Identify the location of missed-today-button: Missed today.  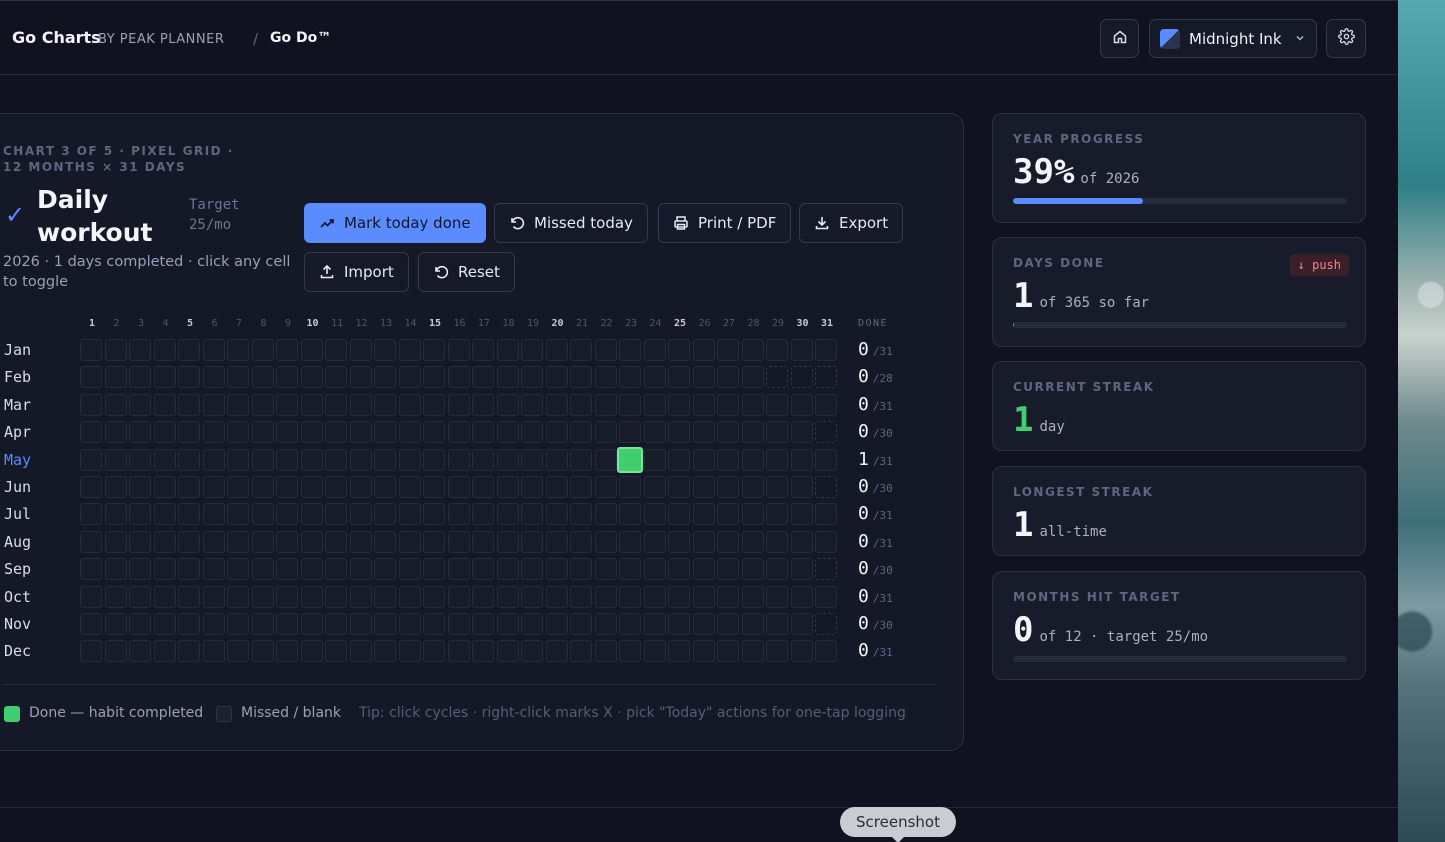
(571, 223).